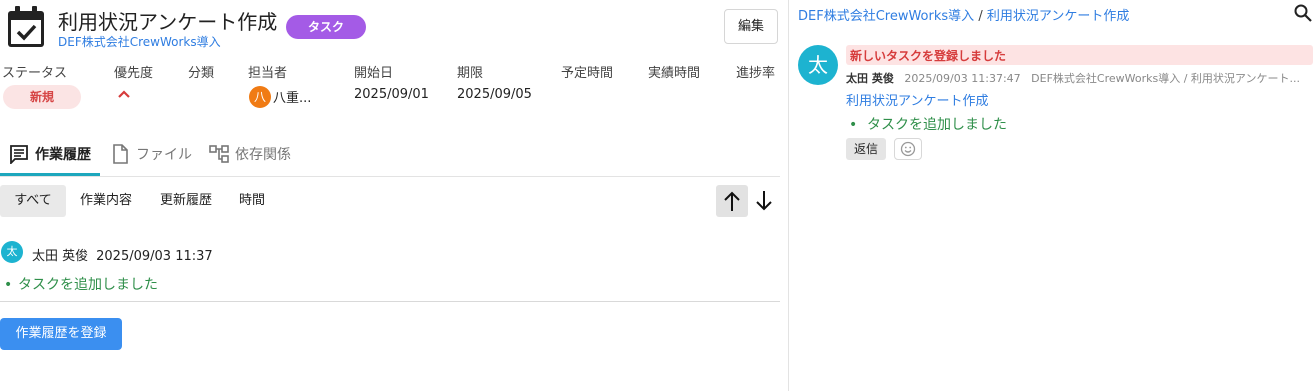 Image resolution: width=1314 pixels, height=391 pixels. What do you see at coordinates (937, 125) in the screenshot?
I see `post-message-text: タスクを追加しました` at bounding box center [937, 125].